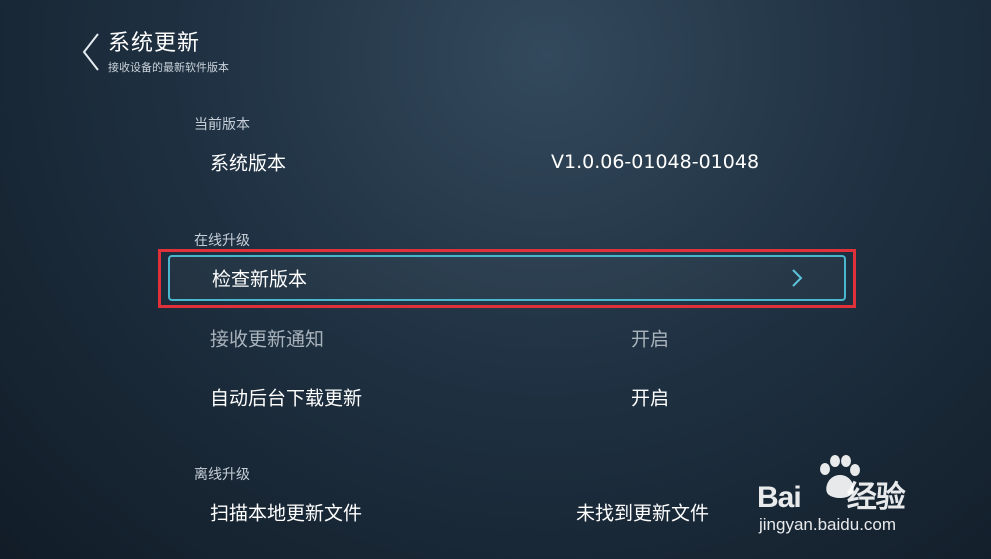 This screenshot has height=559, width=991. I want to click on system-version-row: 系统版本 V1.0.06-01048-01048, so click(507, 162).